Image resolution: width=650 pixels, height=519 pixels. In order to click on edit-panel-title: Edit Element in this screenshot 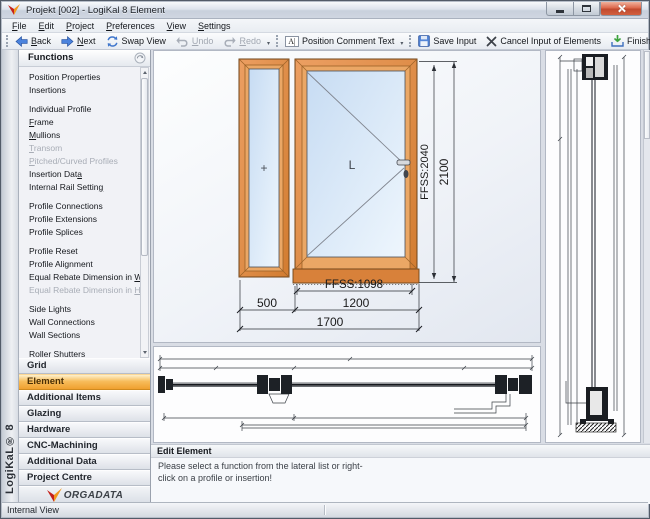, I will do `click(400, 451)`.